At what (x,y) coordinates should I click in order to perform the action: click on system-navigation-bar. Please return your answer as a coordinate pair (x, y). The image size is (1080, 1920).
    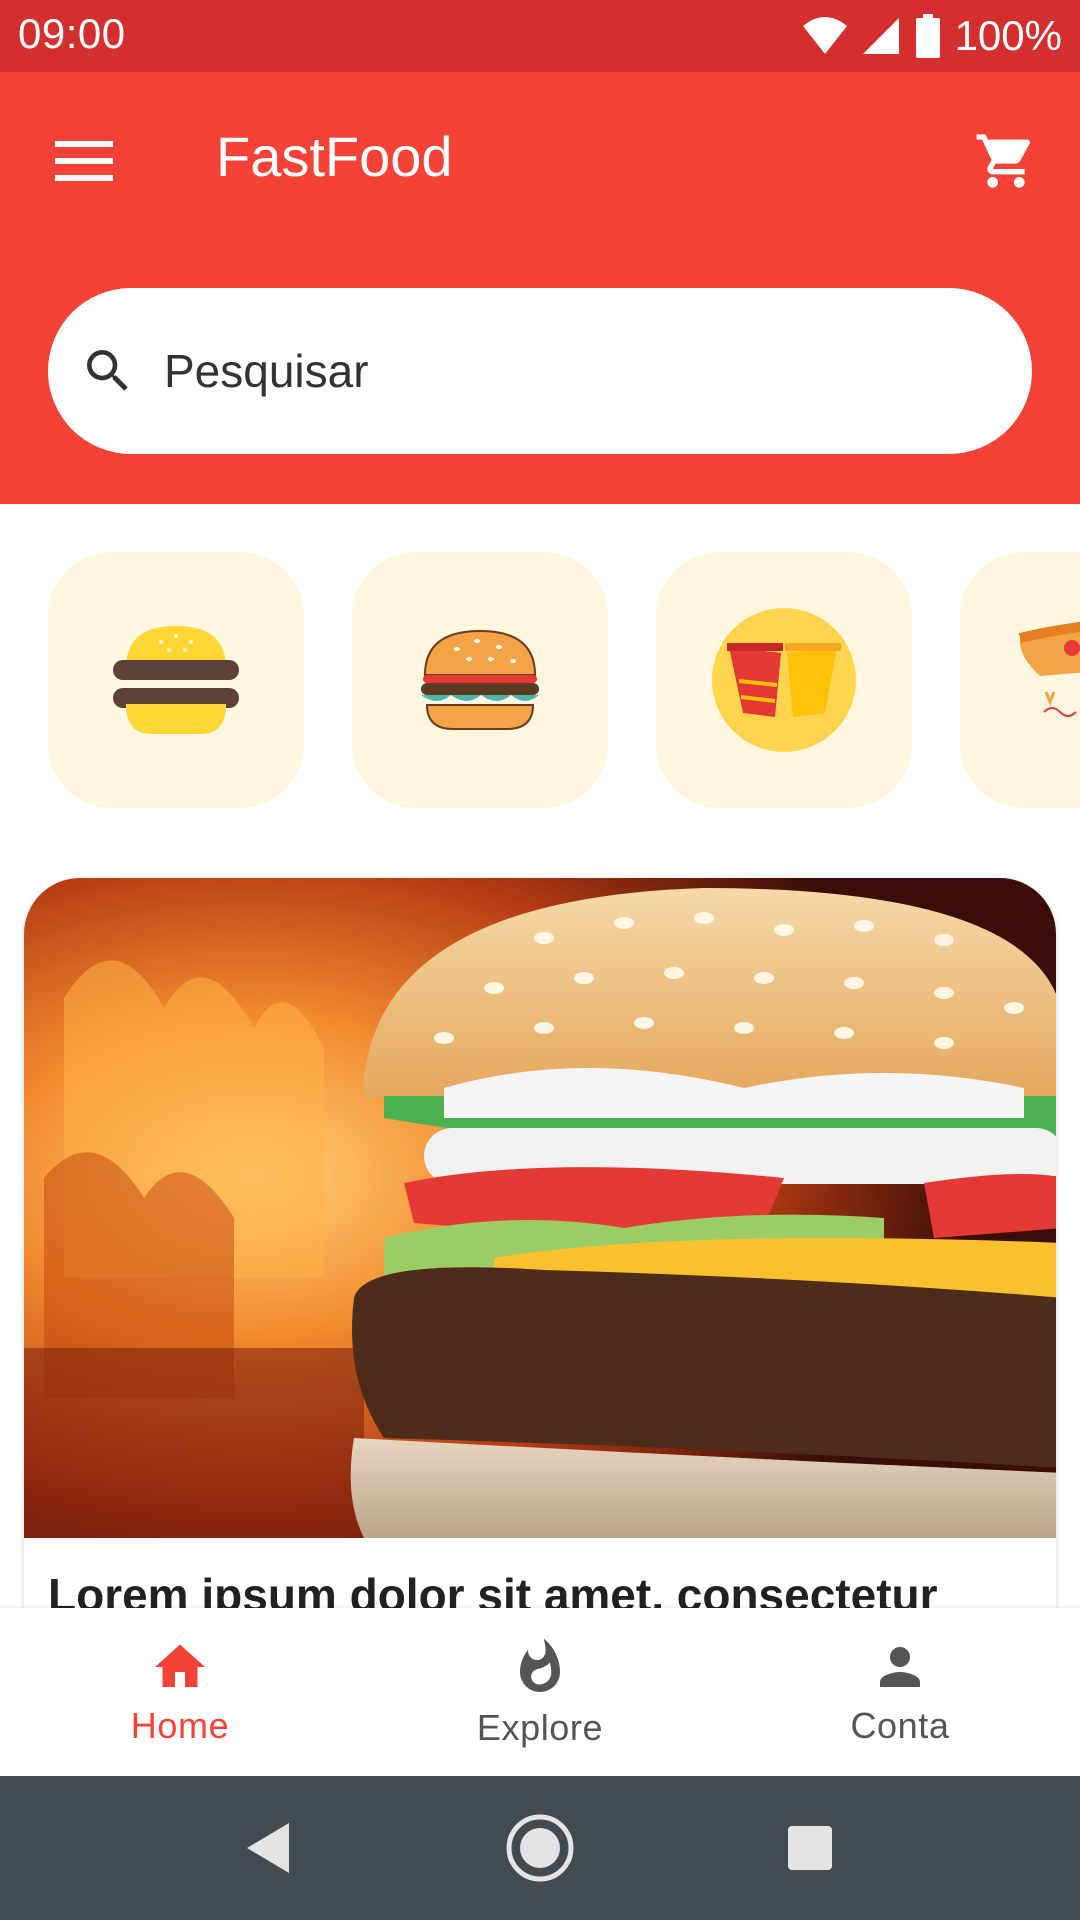
    Looking at the image, I should click on (540, 1848).